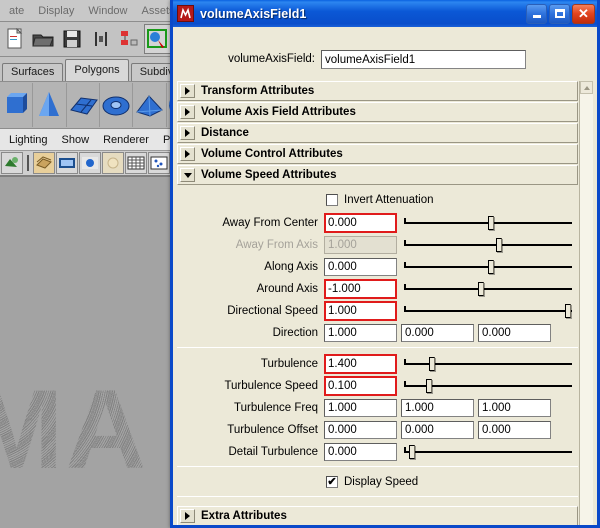 This screenshot has width=600, height=528. Describe the element at coordinates (12, 163) in the screenshot. I see `camera-icon` at that location.